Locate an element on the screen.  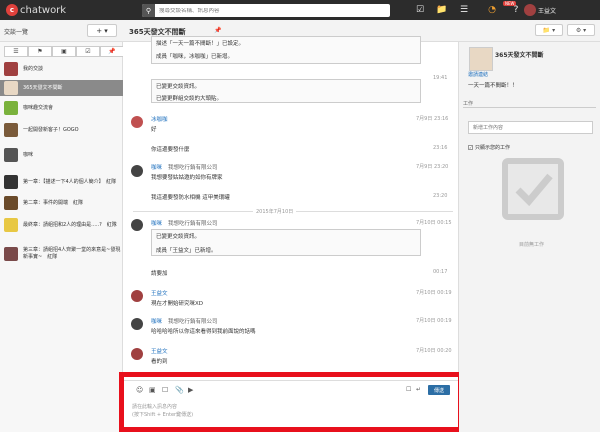
room-list-title: 交談一覽 is located at coordinates (16, 32).